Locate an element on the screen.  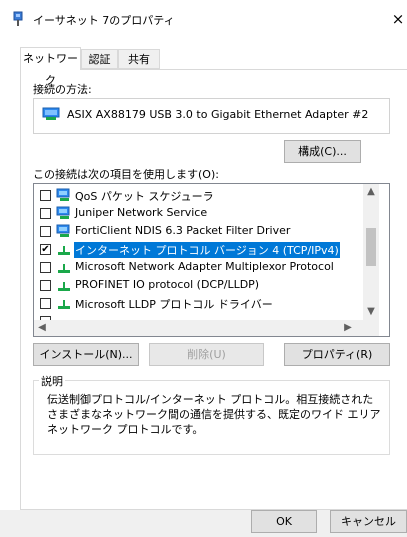
scroll-down-icon: ▼ is located at coordinates (371, 312).